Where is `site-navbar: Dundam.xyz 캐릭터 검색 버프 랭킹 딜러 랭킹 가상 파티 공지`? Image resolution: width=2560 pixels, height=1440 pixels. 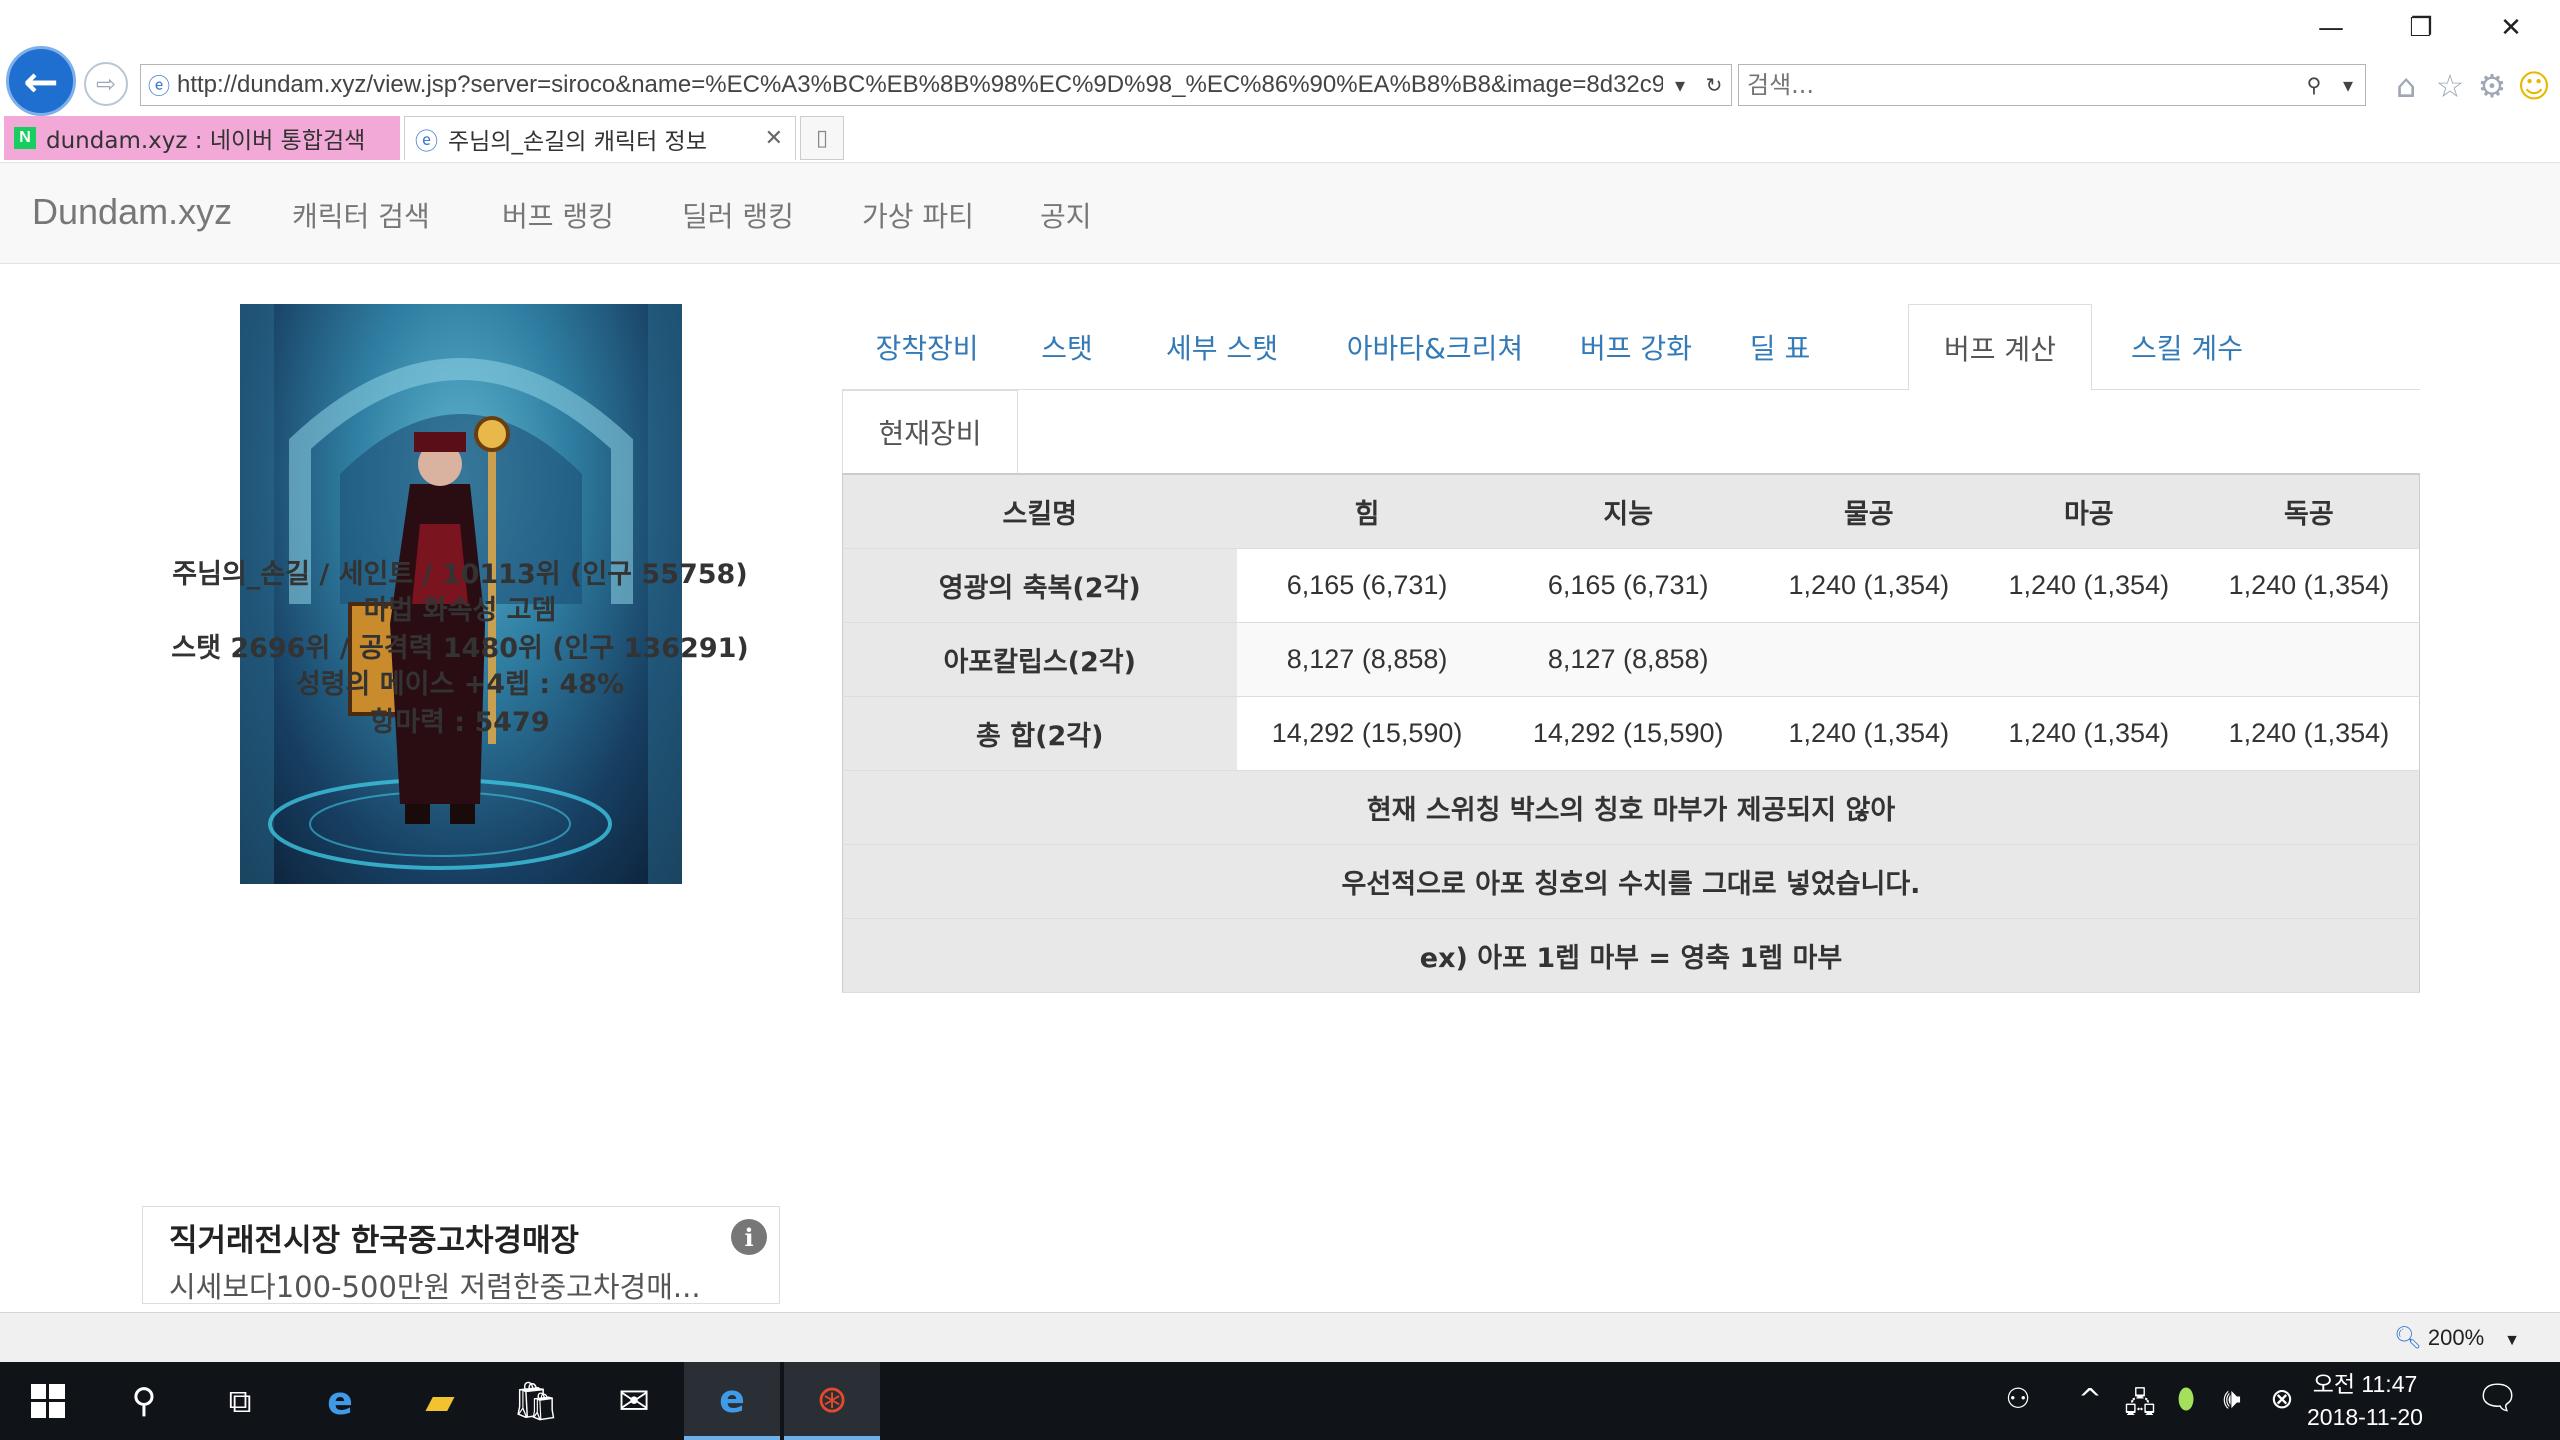 site-navbar: Dundam.xyz 캐릭터 검색 버프 랭킹 딜러 랭킹 가상 파티 공지 is located at coordinates (1280, 213).